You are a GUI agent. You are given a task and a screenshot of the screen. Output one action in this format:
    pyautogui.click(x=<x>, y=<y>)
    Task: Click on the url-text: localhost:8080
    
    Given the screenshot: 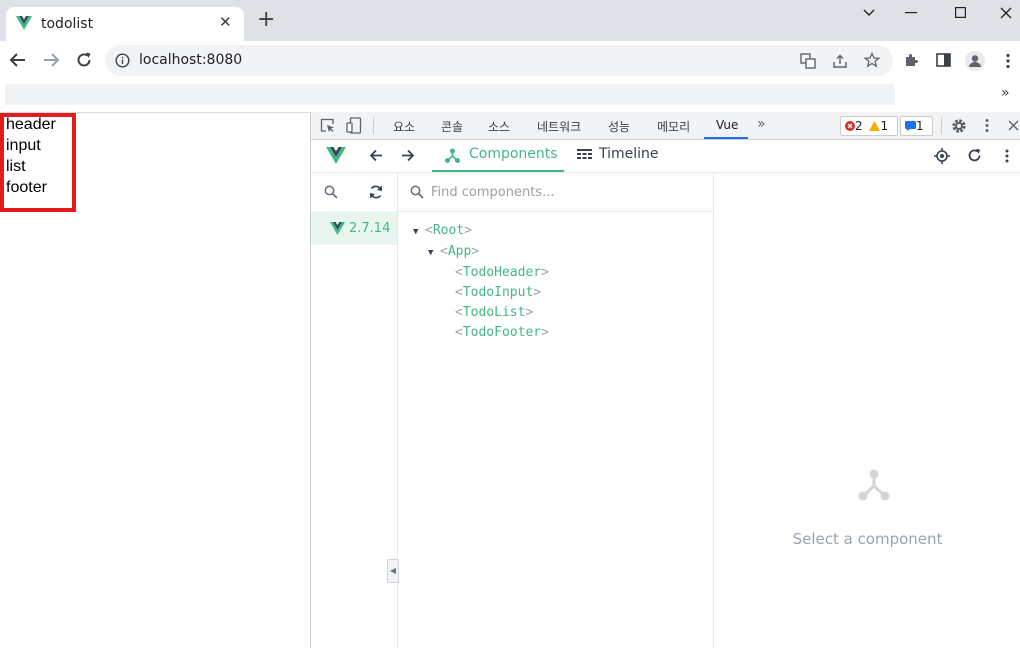 What is the action you would take?
    pyautogui.click(x=190, y=60)
    